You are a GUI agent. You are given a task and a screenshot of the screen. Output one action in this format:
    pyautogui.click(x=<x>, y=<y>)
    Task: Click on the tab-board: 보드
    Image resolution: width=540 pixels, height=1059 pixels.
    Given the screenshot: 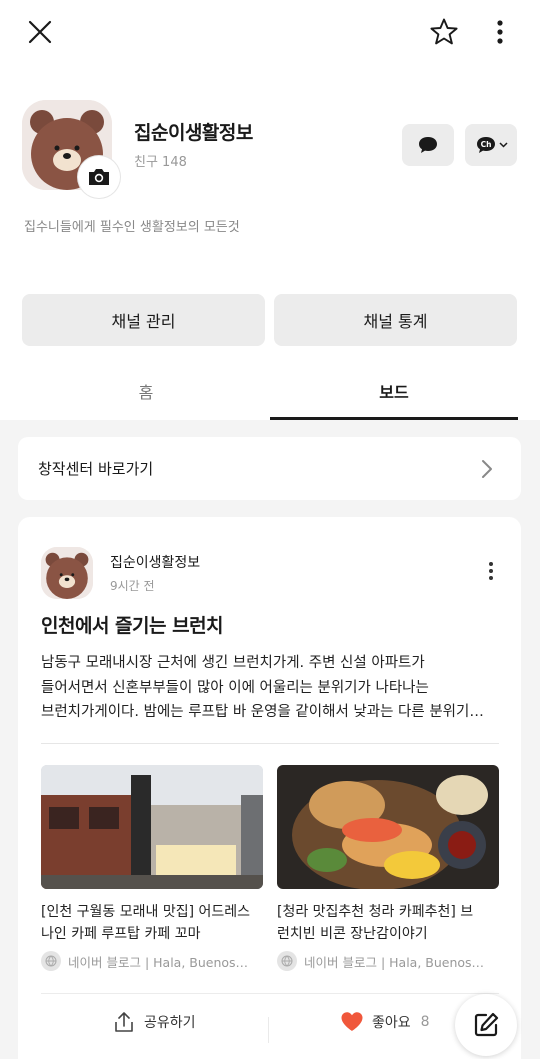 What is the action you would take?
    pyautogui.click(x=394, y=391)
    